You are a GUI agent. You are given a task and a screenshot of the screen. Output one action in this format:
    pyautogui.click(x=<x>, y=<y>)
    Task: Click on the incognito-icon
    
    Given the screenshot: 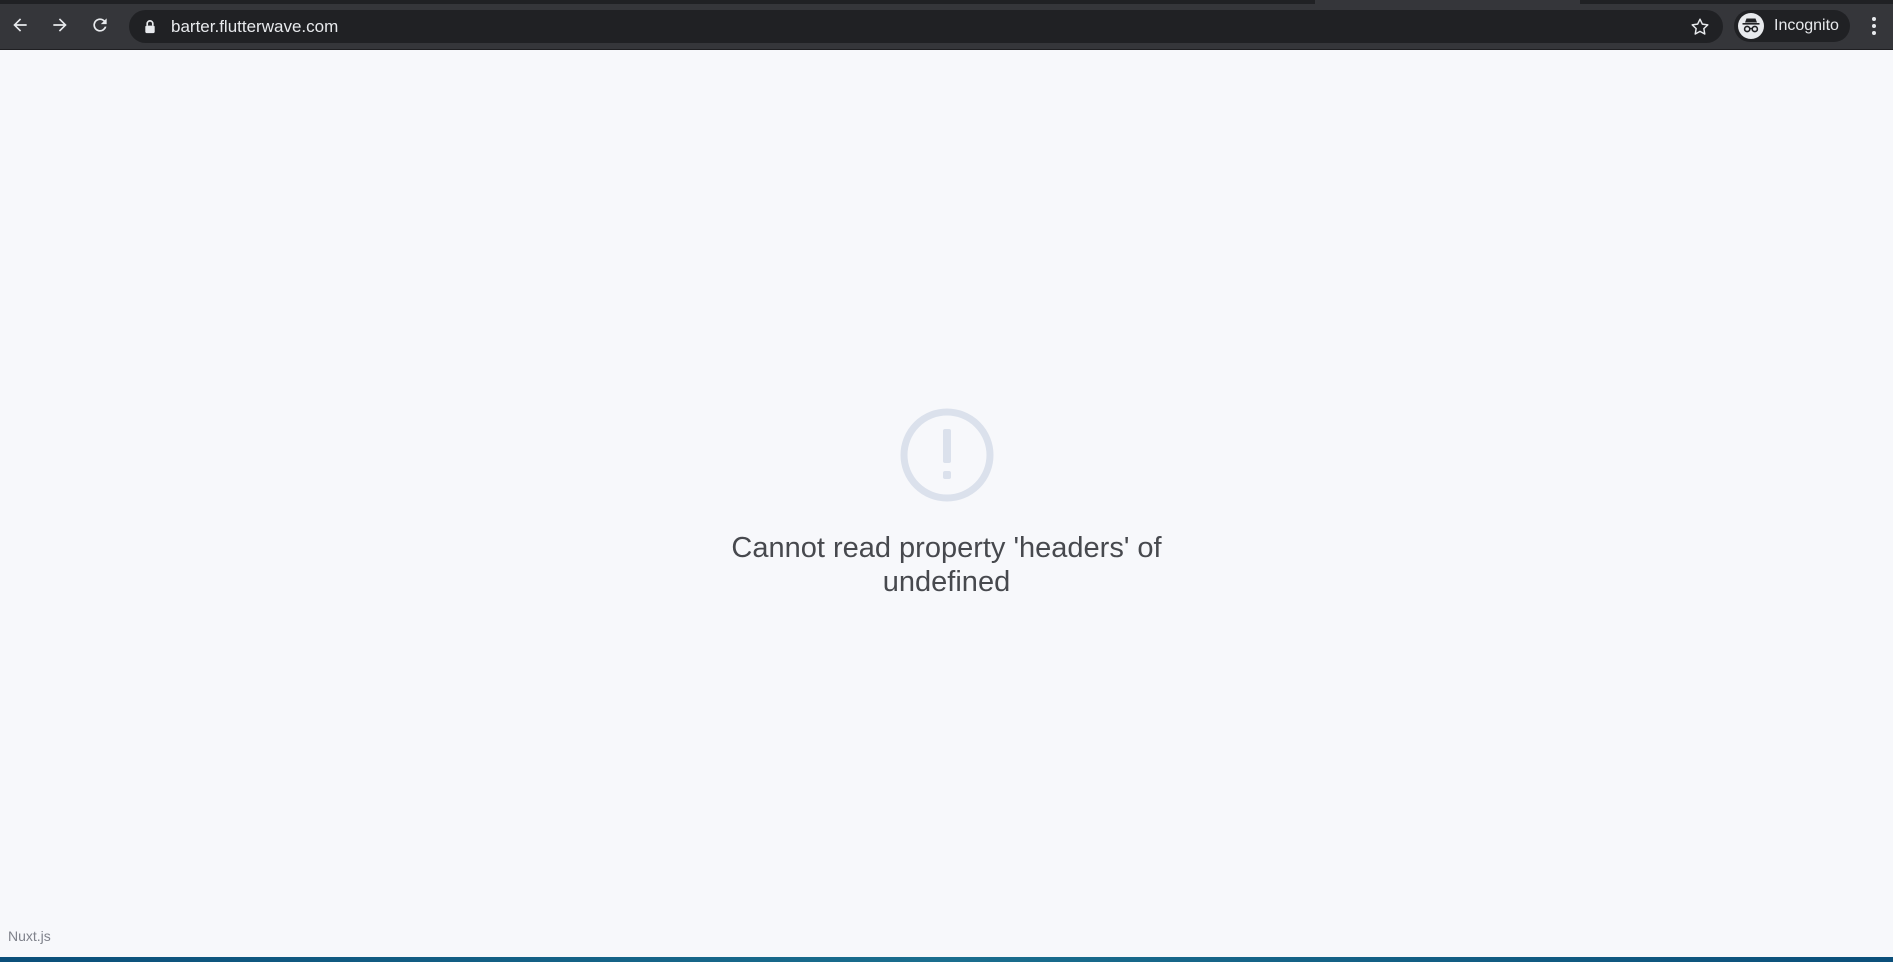 What is the action you would take?
    pyautogui.click(x=1751, y=26)
    